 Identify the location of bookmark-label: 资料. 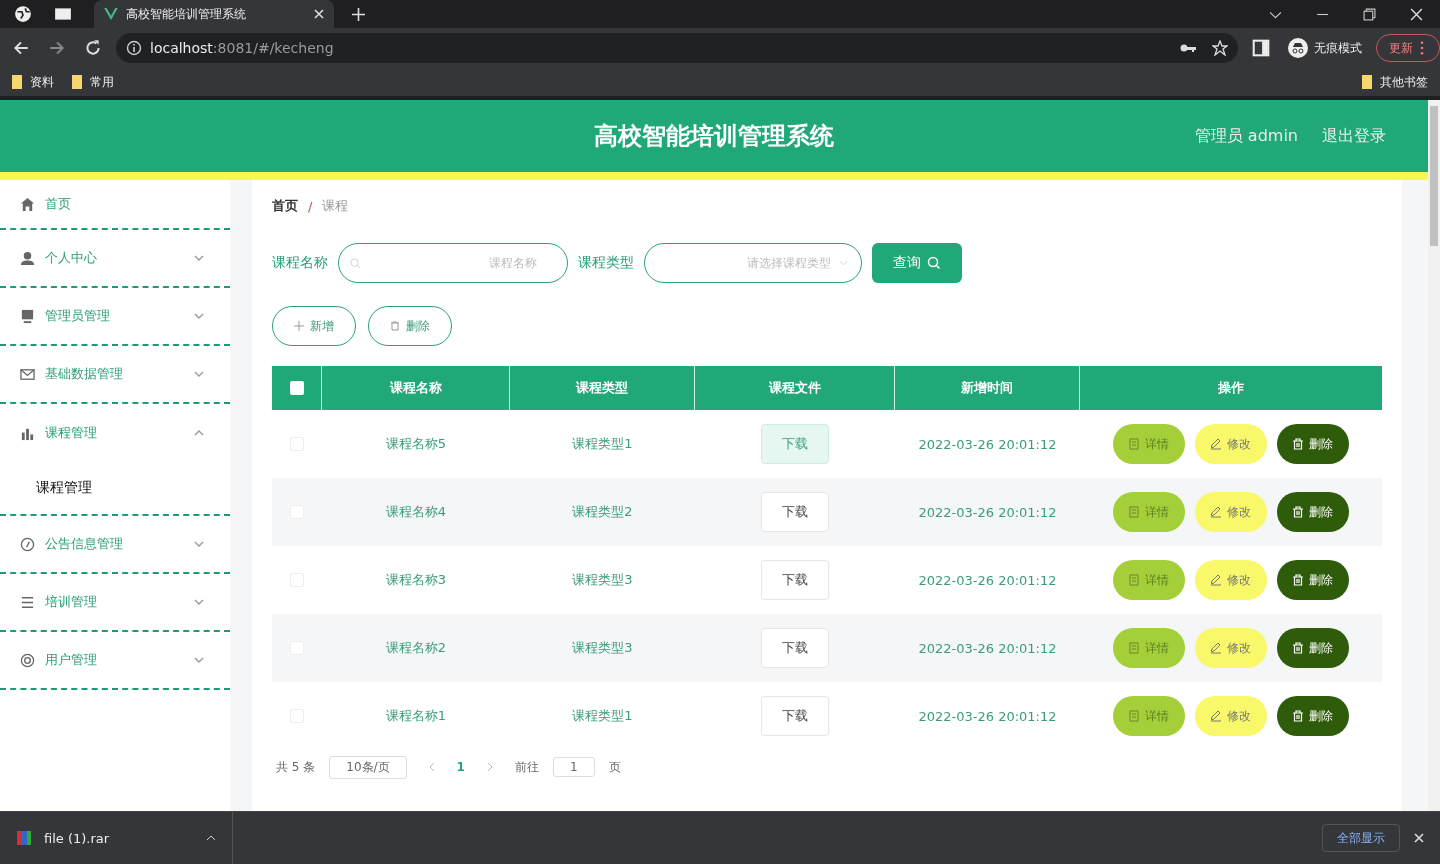
(42, 82).